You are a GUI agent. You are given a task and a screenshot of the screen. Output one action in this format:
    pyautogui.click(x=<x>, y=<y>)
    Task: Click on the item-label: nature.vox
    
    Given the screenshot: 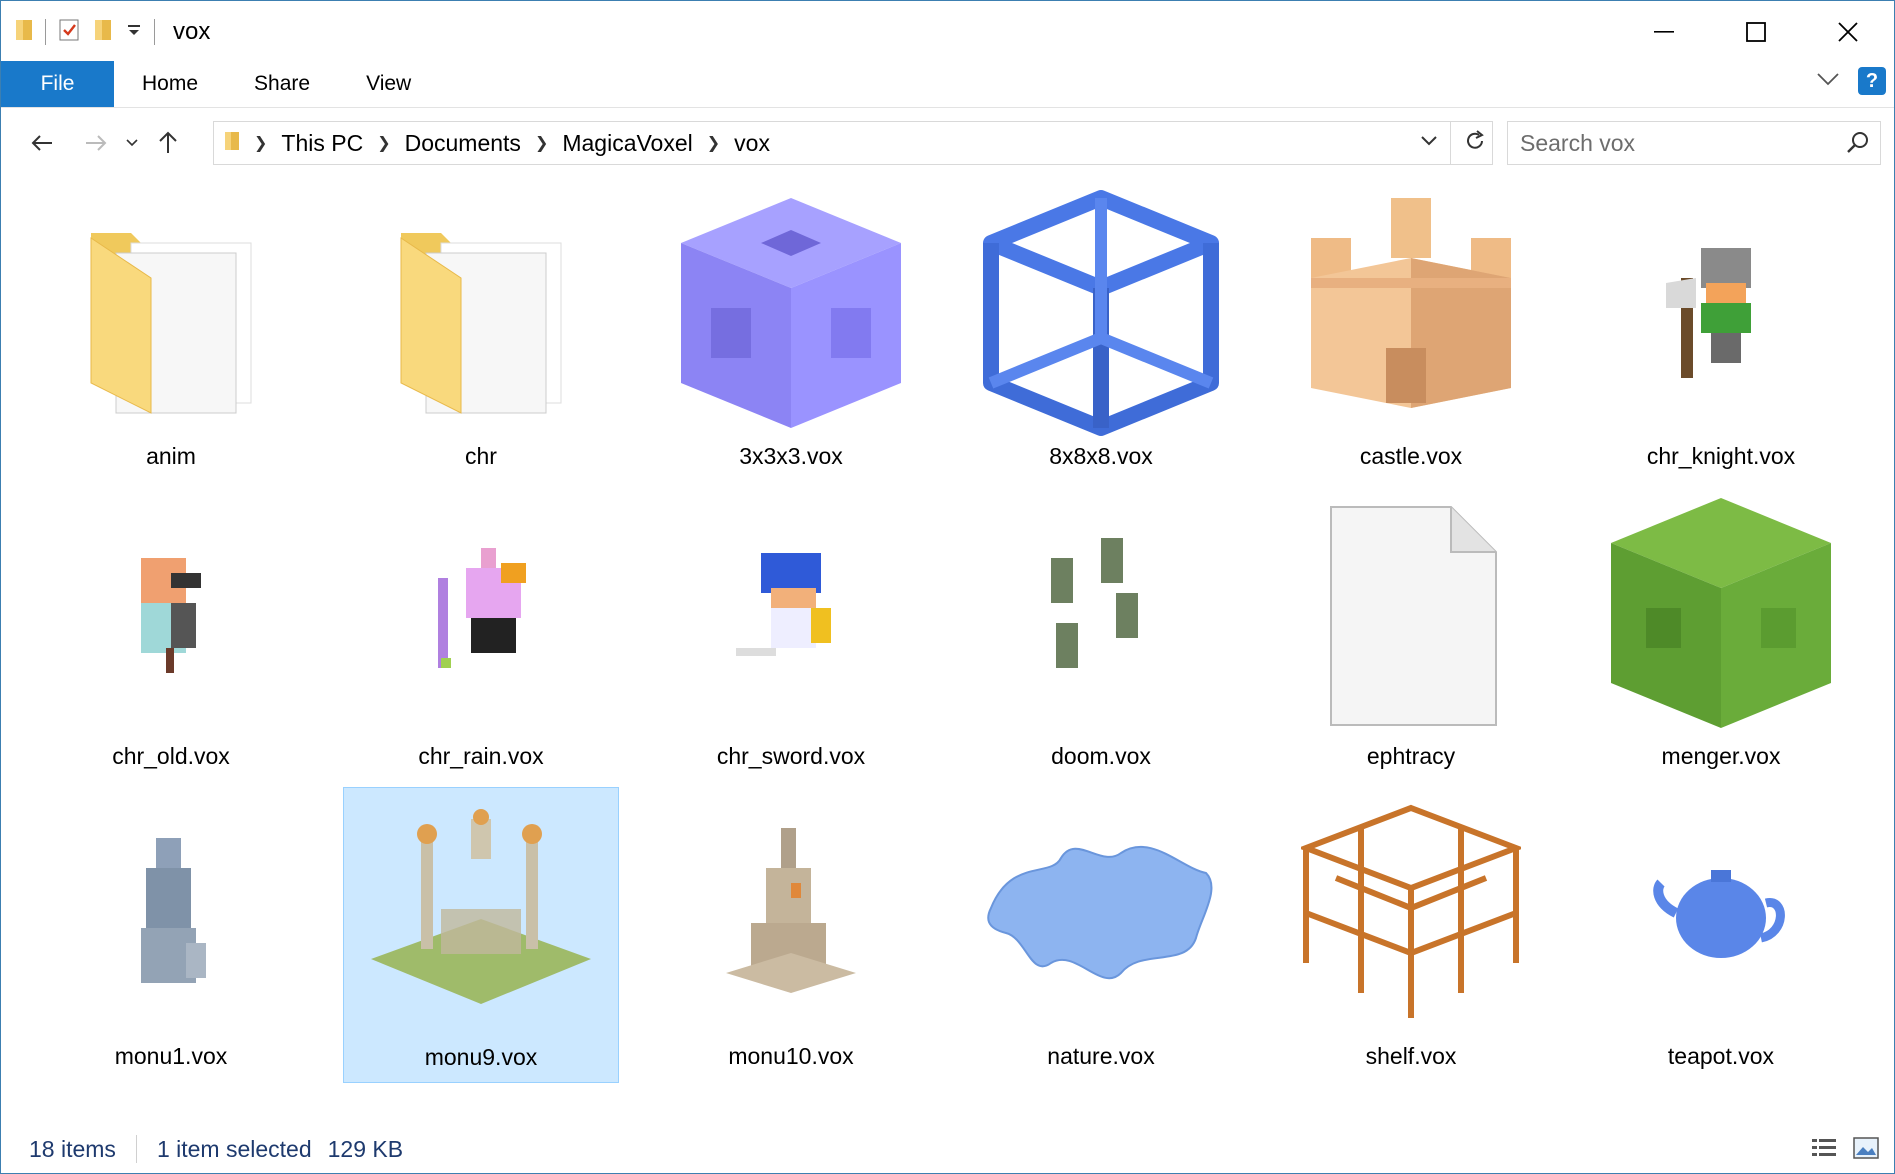 What is the action you would take?
    pyautogui.click(x=1101, y=1056)
    